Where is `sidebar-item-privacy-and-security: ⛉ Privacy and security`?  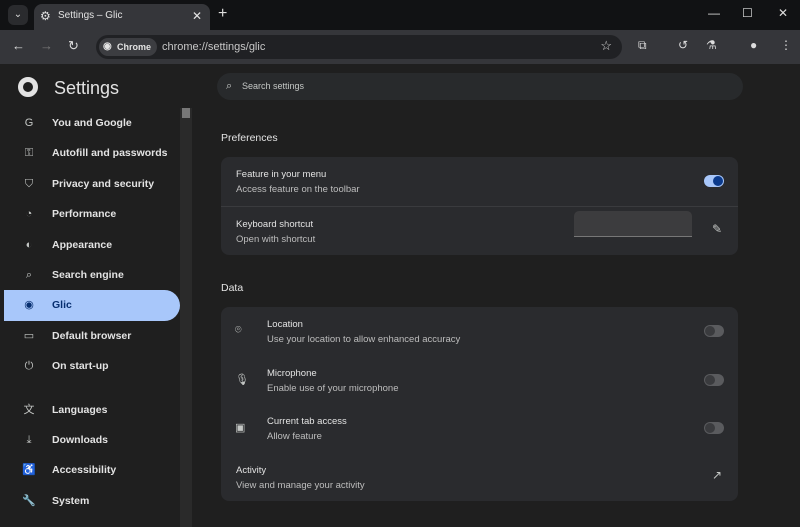
sidebar-item-privacy-and-security: ⛉ Privacy and security is located at coordinates (92, 184).